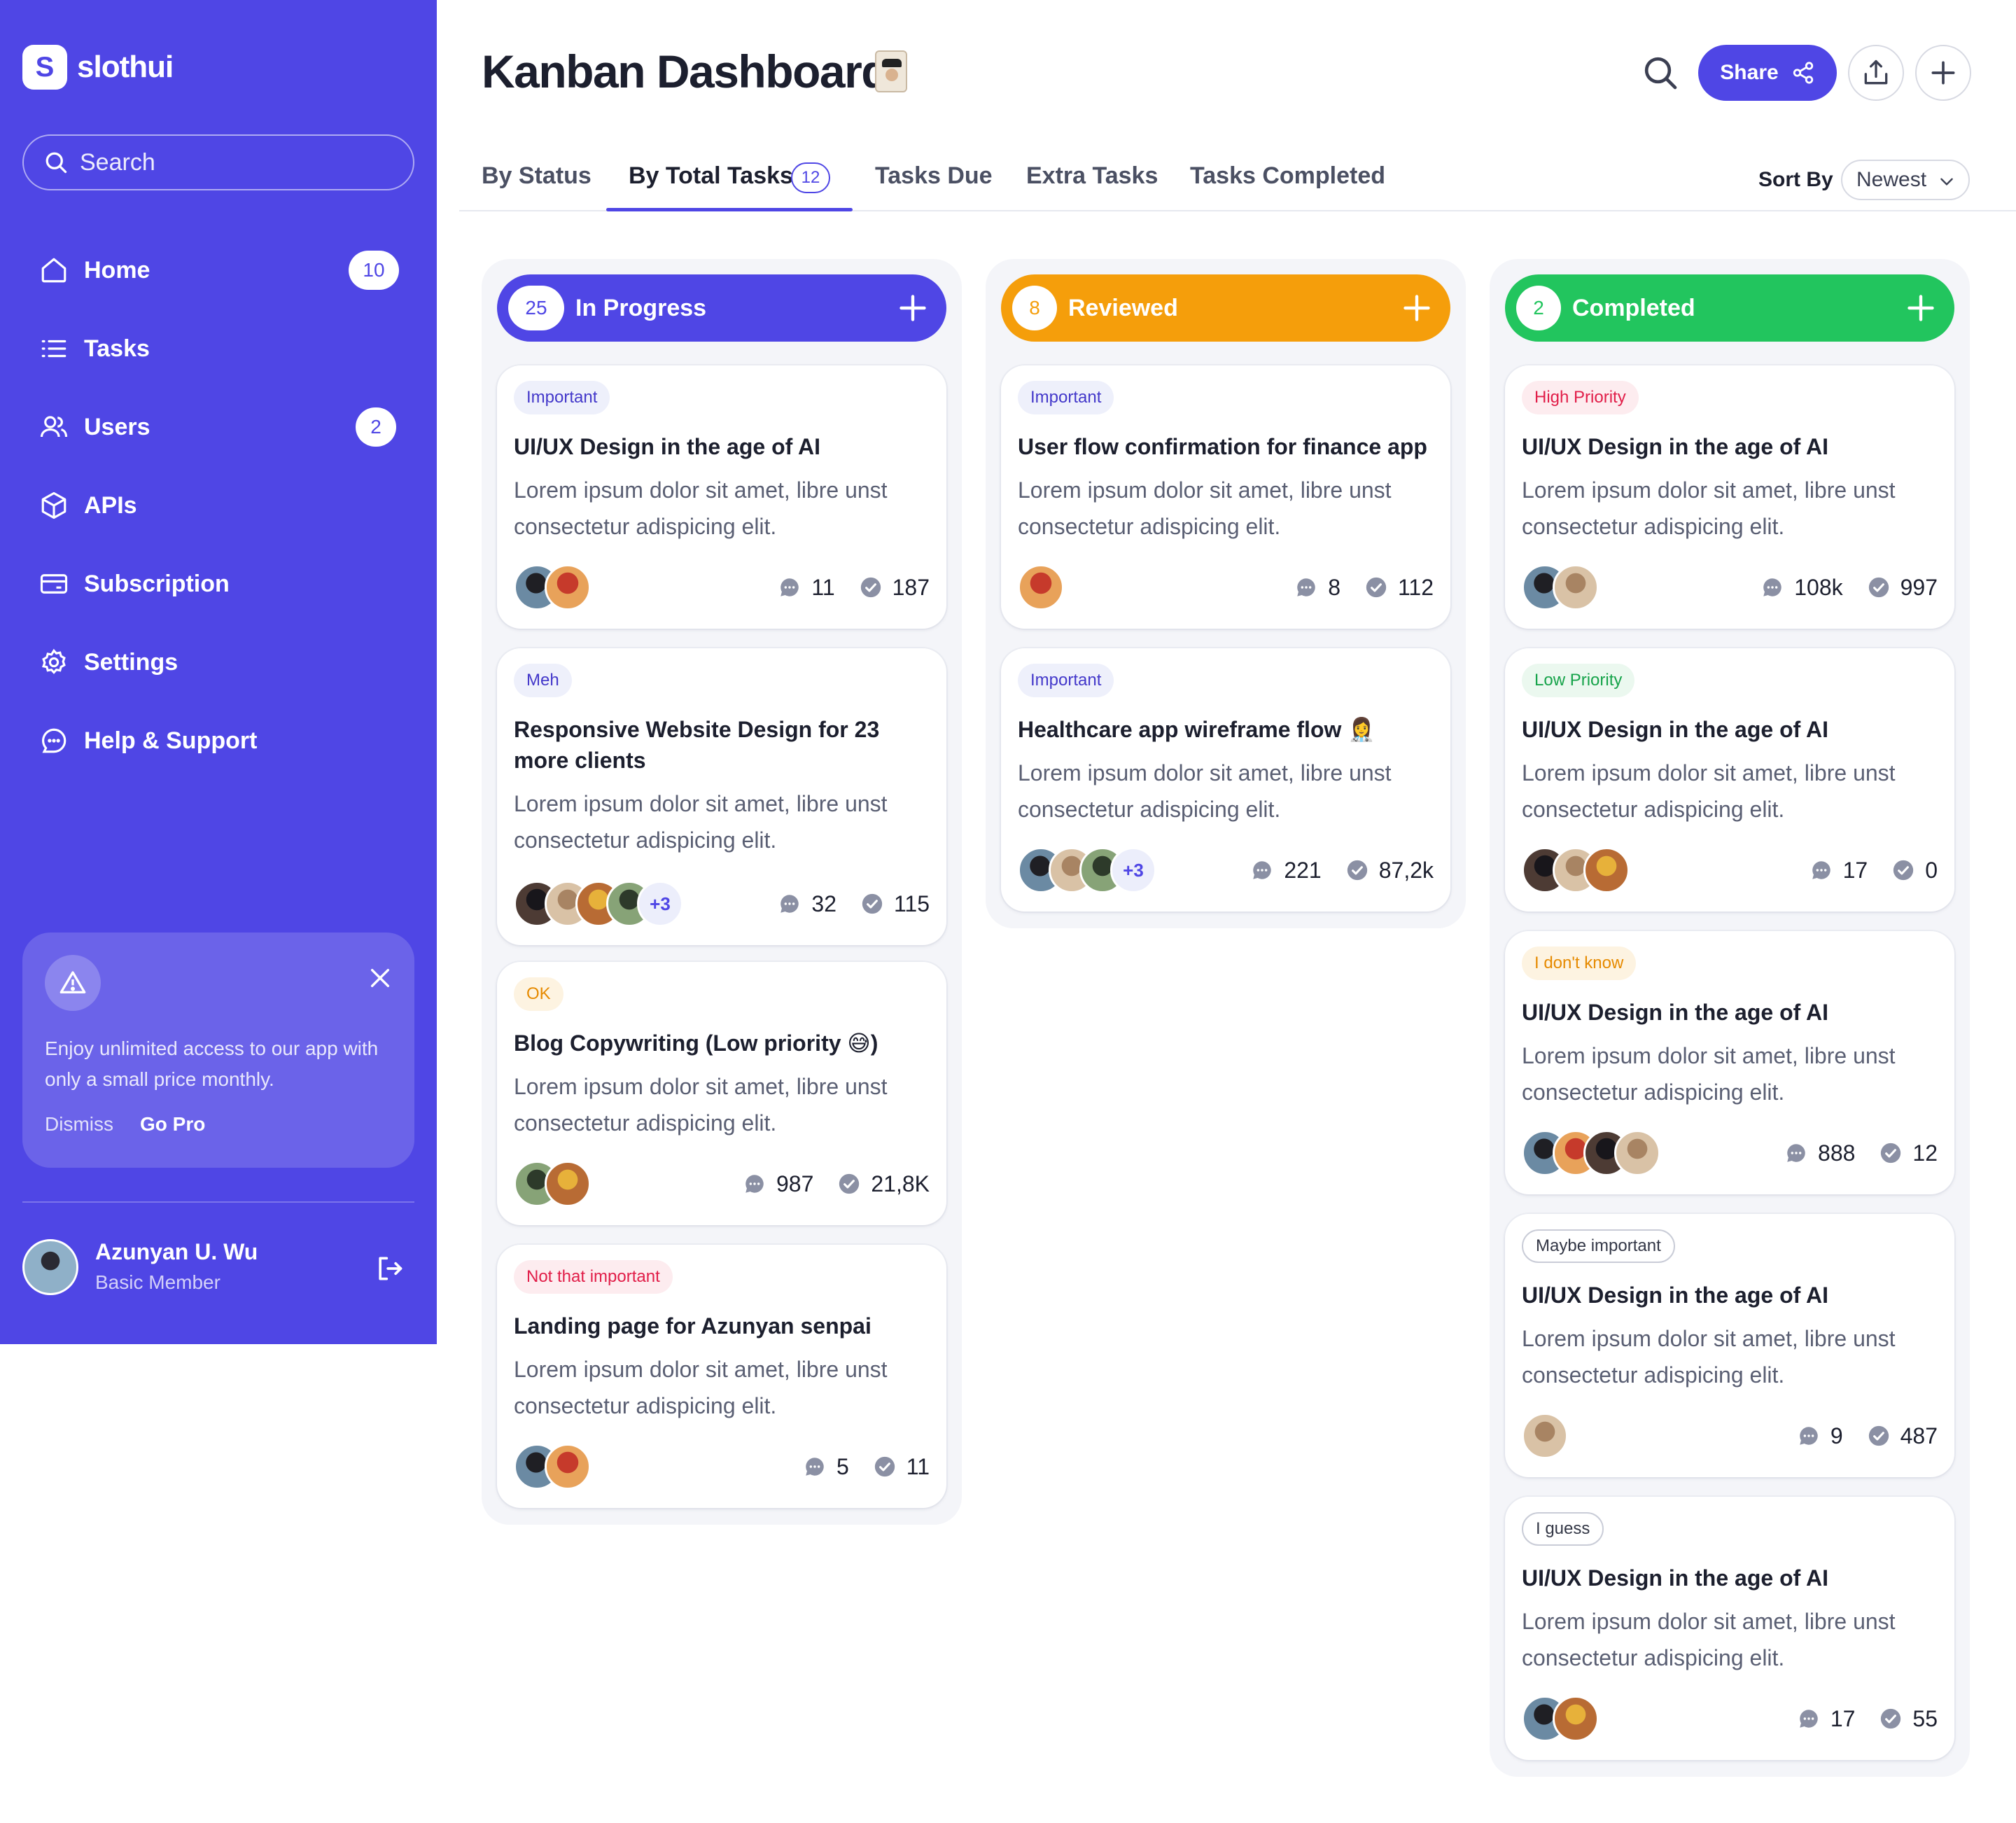  I want to click on sort-dropdown: Newest, so click(1905, 180).